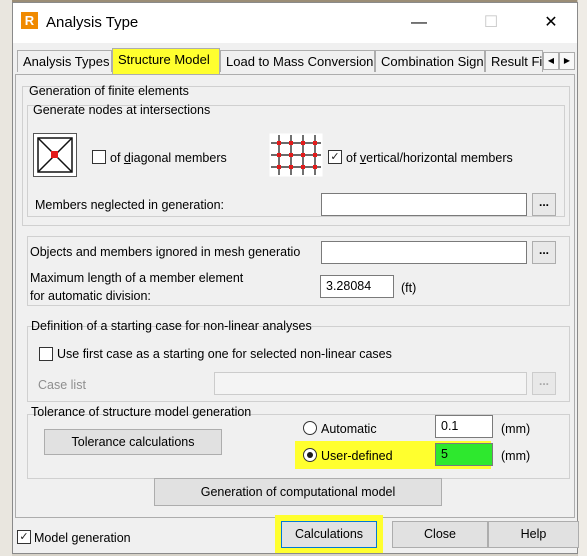 The height and width of the screenshot is (556, 587). I want to click on background-app-right, so click(582, 278).